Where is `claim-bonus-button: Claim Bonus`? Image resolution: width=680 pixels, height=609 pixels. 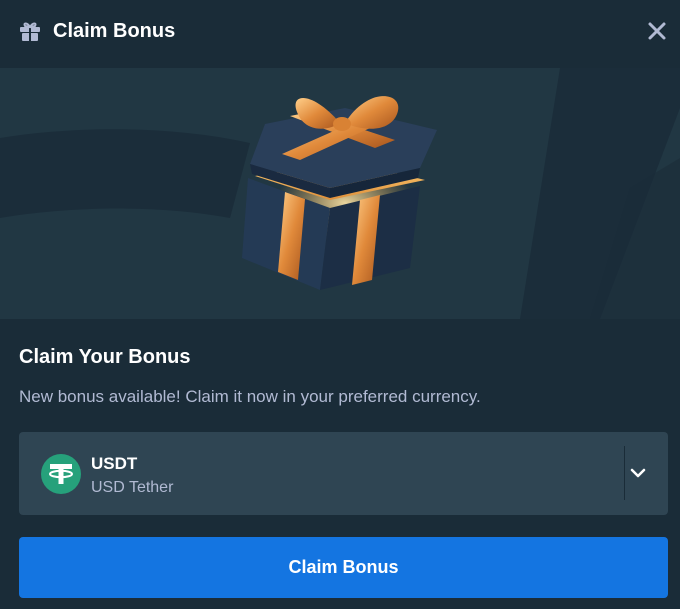 claim-bonus-button: Claim Bonus is located at coordinates (343, 567).